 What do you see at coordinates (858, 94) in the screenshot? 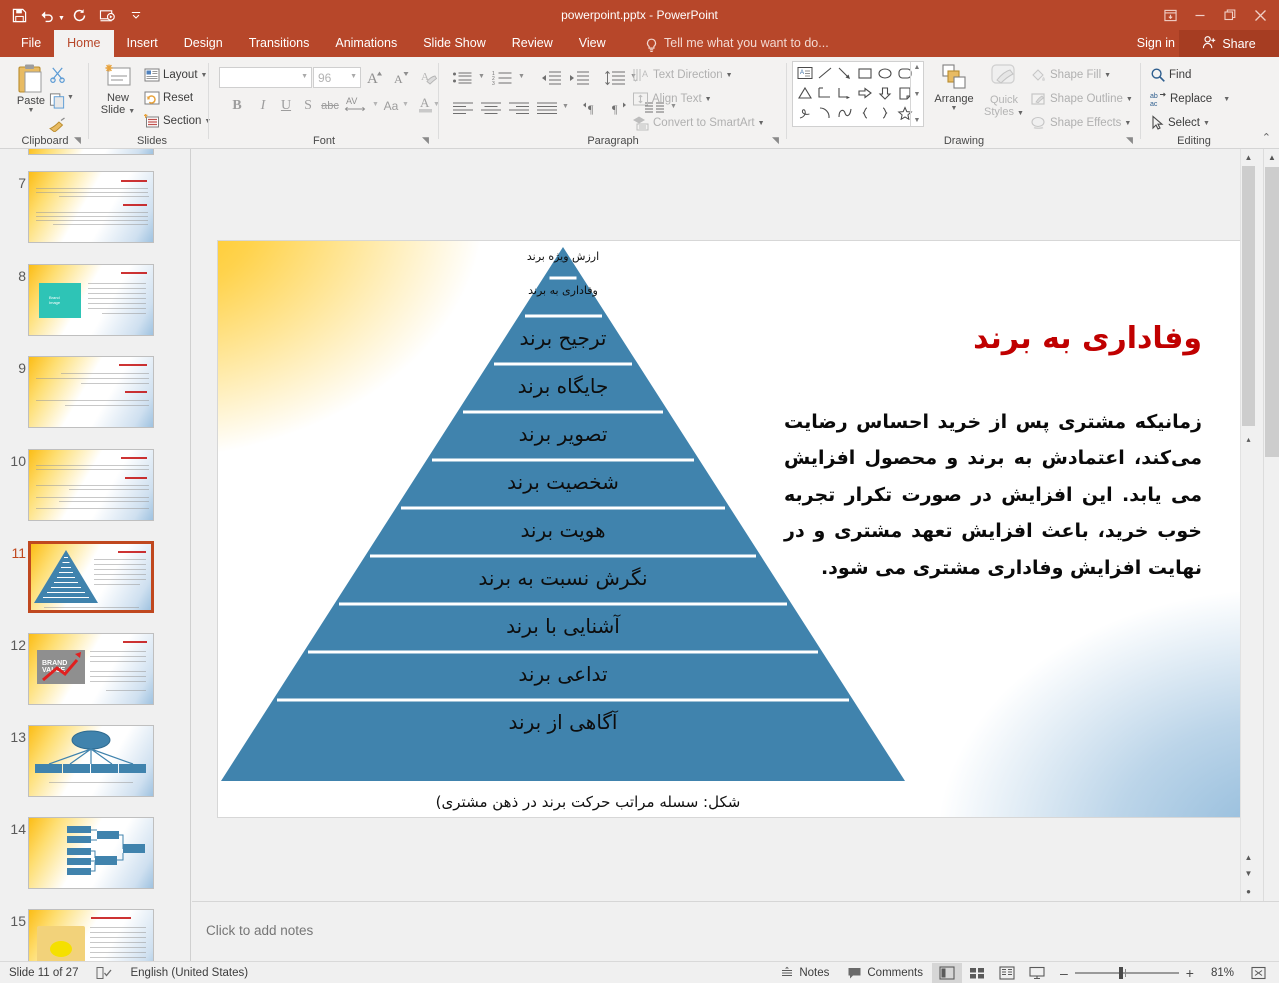
I see `shapes-gallery: A ▲ ▼ ▼` at bounding box center [858, 94].